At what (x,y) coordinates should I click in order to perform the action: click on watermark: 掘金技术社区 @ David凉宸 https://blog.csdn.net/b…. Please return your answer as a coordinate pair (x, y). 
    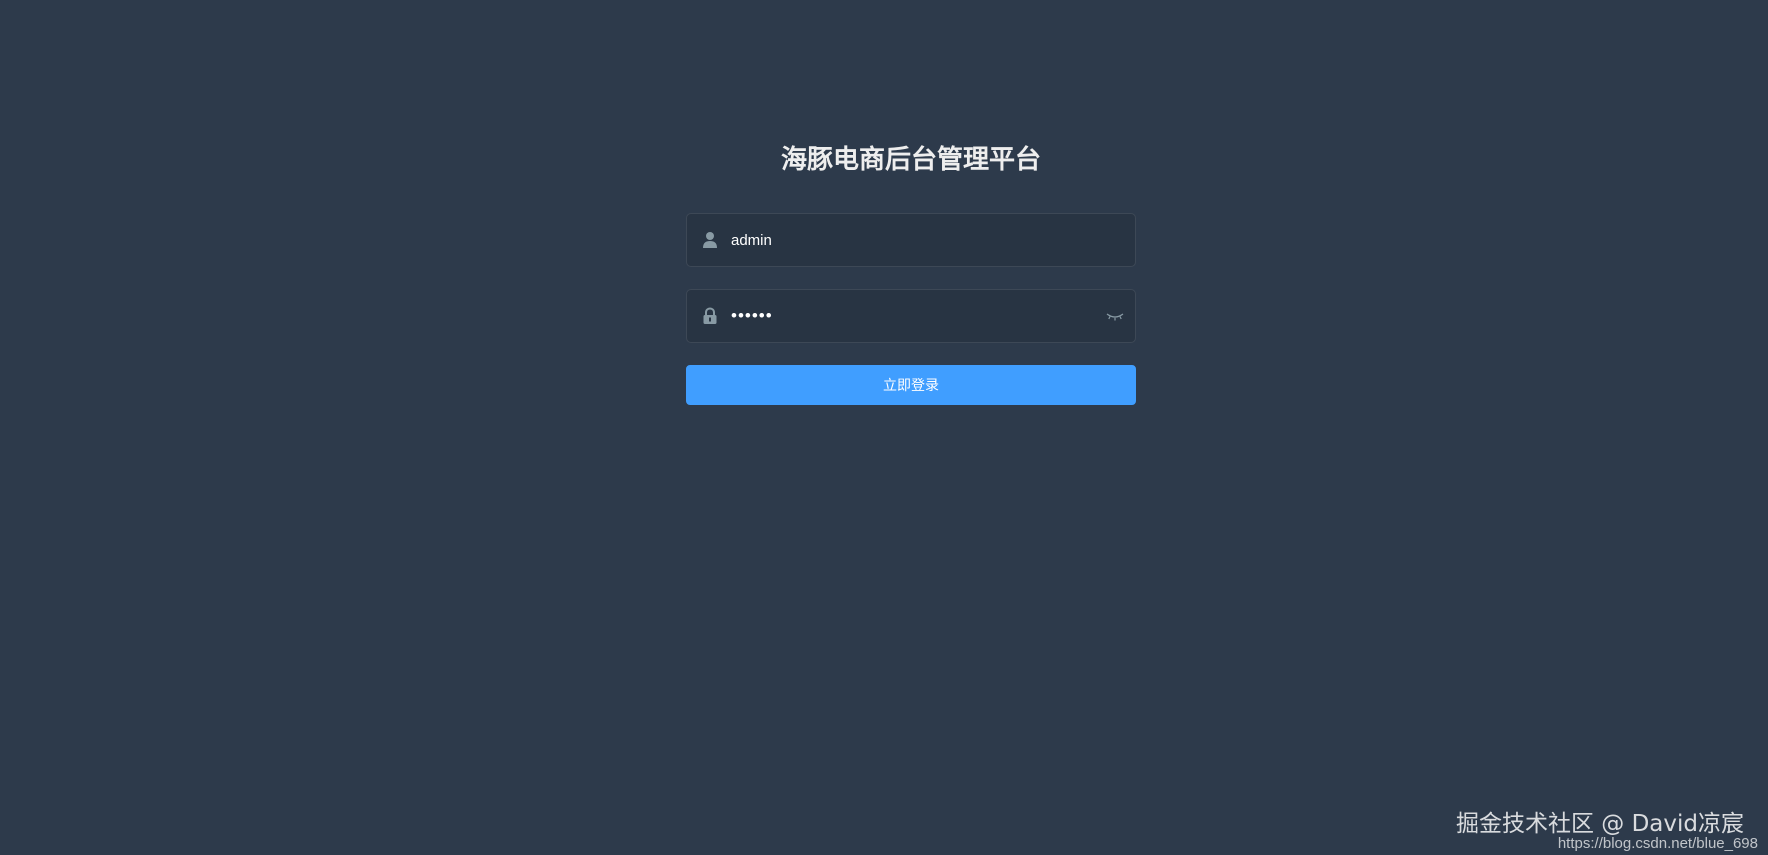
    Looking at the image, I should click on (1607, 830).